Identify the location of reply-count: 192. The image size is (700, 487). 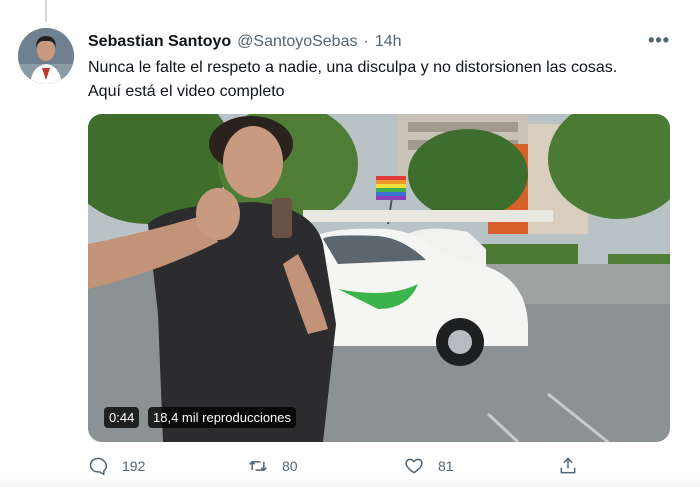
(134, 466).